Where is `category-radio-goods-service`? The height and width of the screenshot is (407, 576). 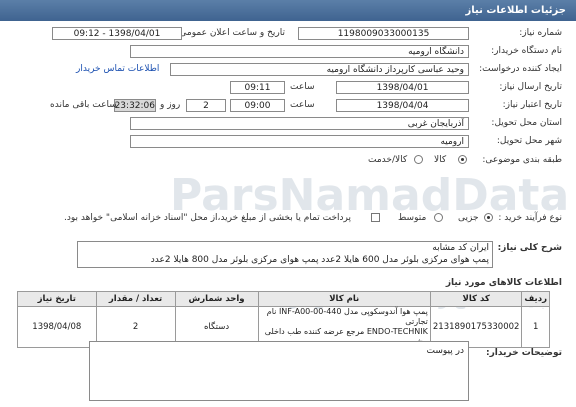
category-radio-goods-service is located at coordinates (418, 159).